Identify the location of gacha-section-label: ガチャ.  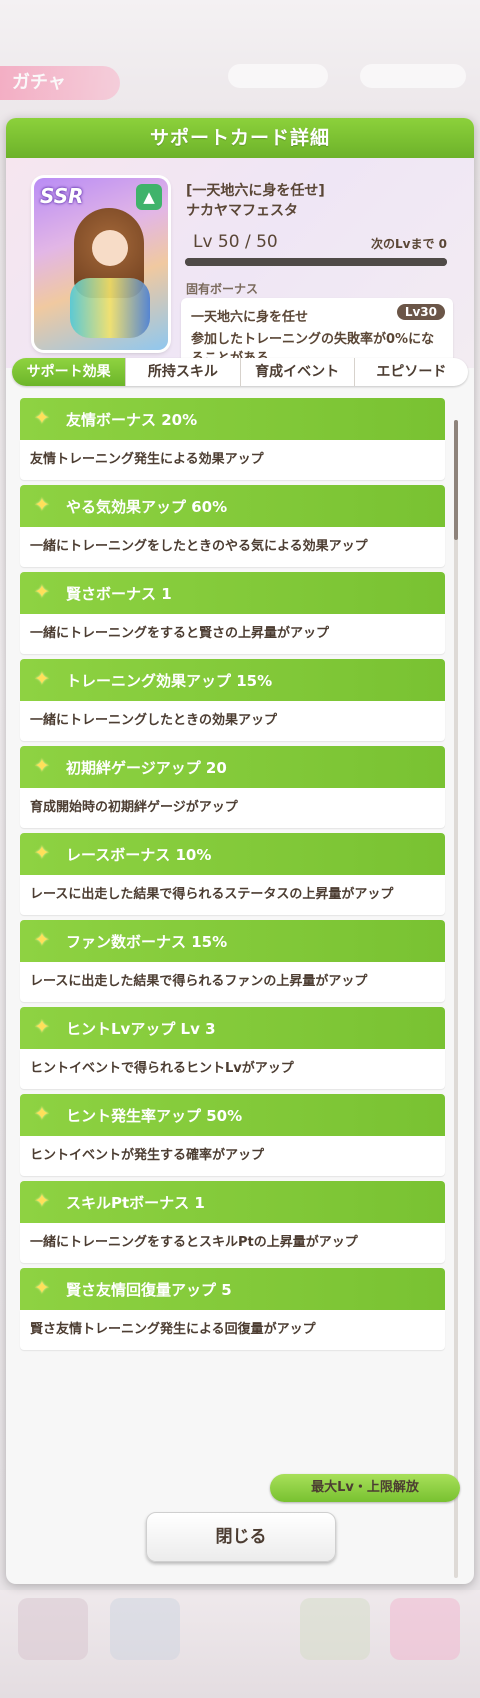
(60, 83).